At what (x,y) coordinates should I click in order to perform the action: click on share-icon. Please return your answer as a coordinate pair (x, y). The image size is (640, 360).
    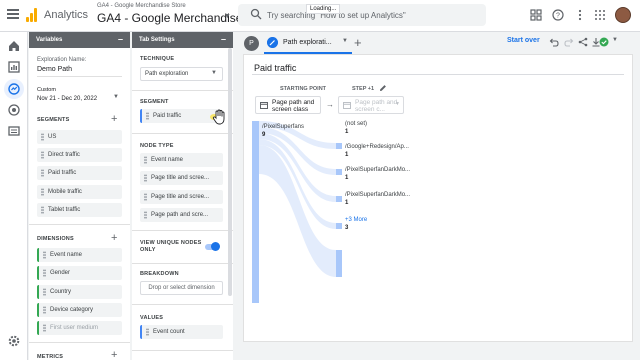
    Looking at the image, I should click on (583, 42).